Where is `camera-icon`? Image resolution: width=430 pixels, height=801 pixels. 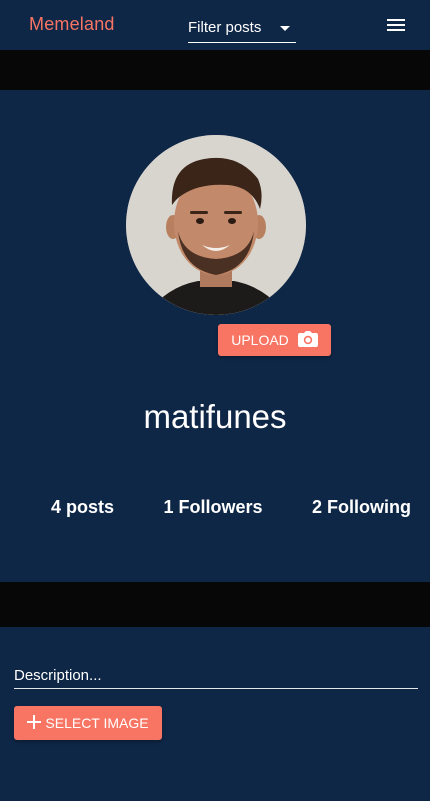 camera-icon is located at coordinates (307, 340).